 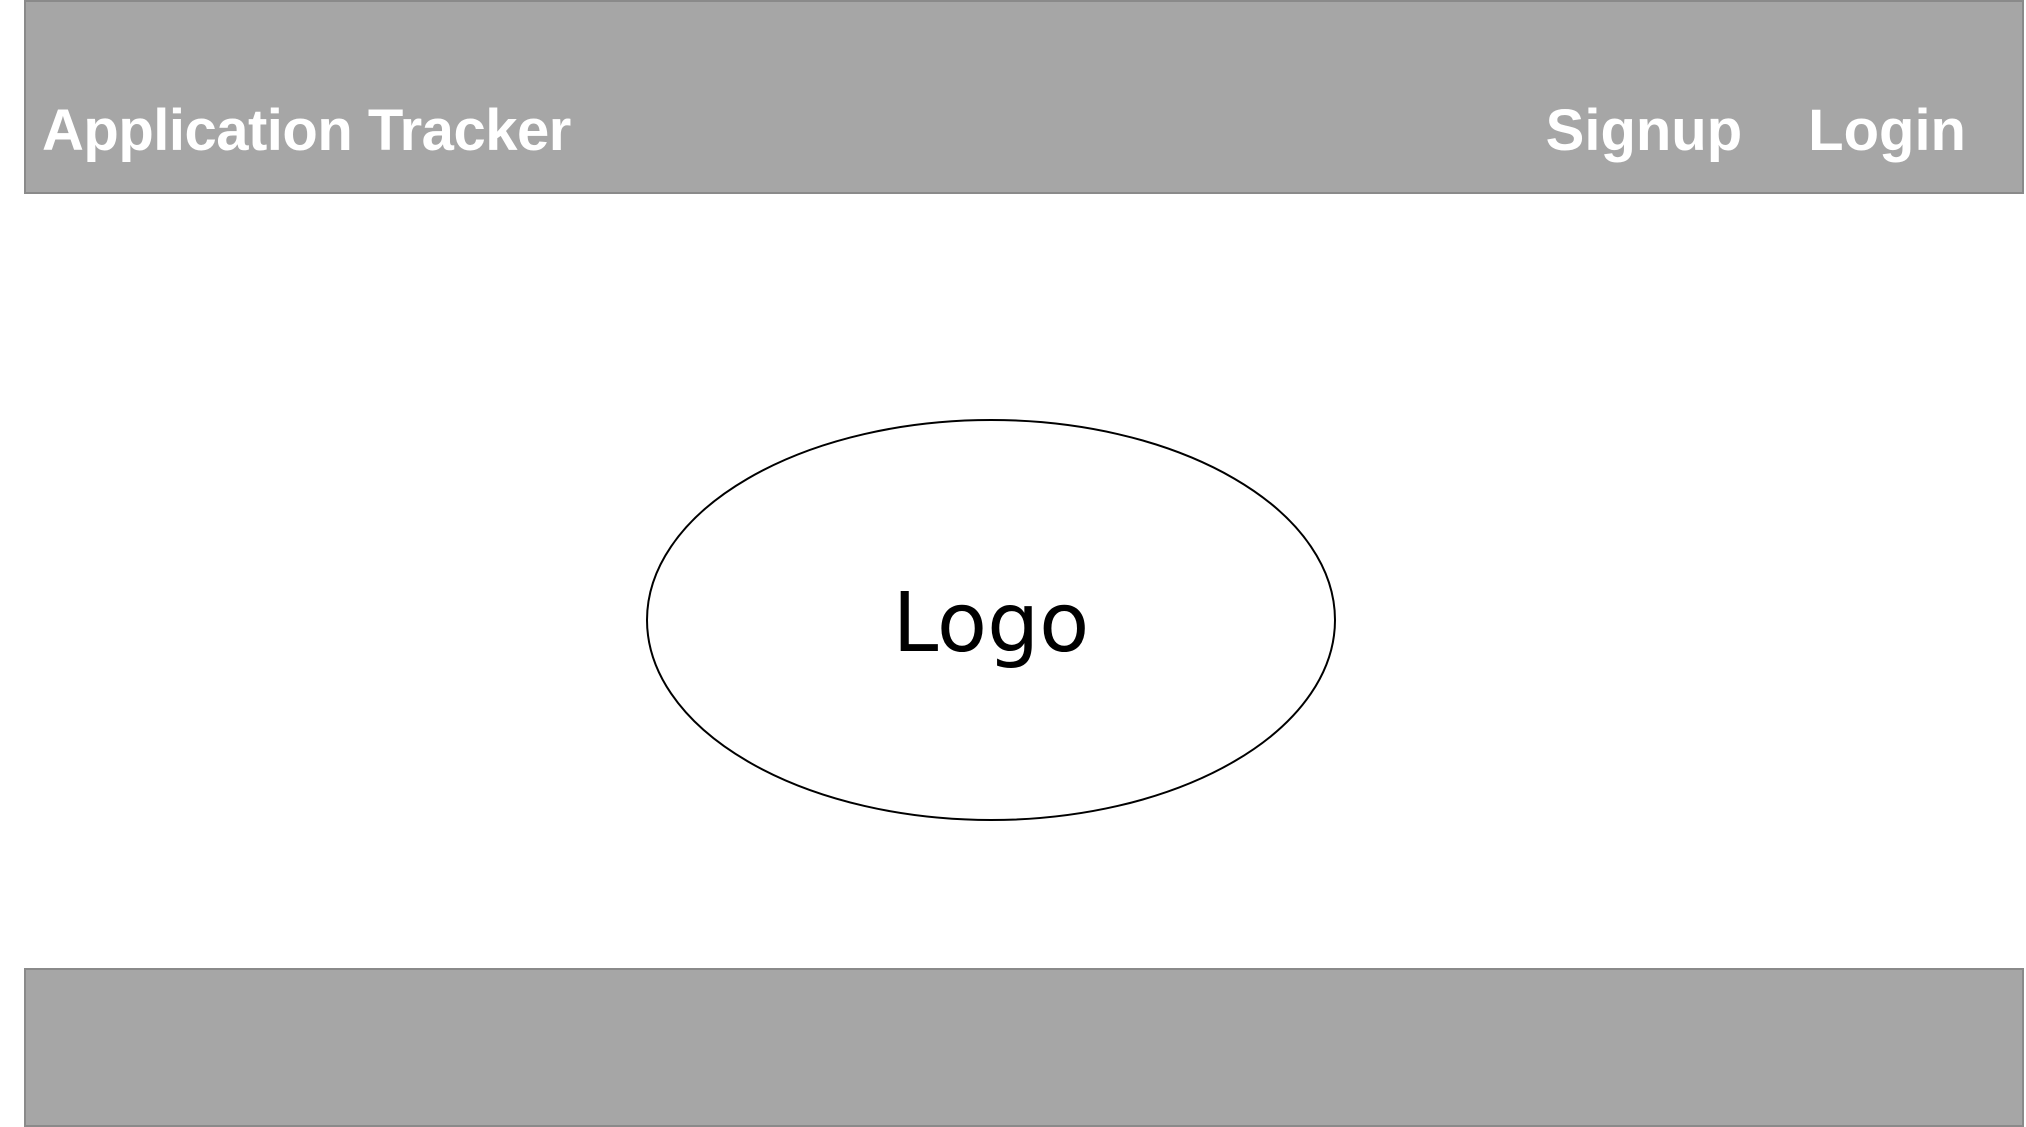 I want to click on header-nav: Signup Login, so click(x=1756, y=131).